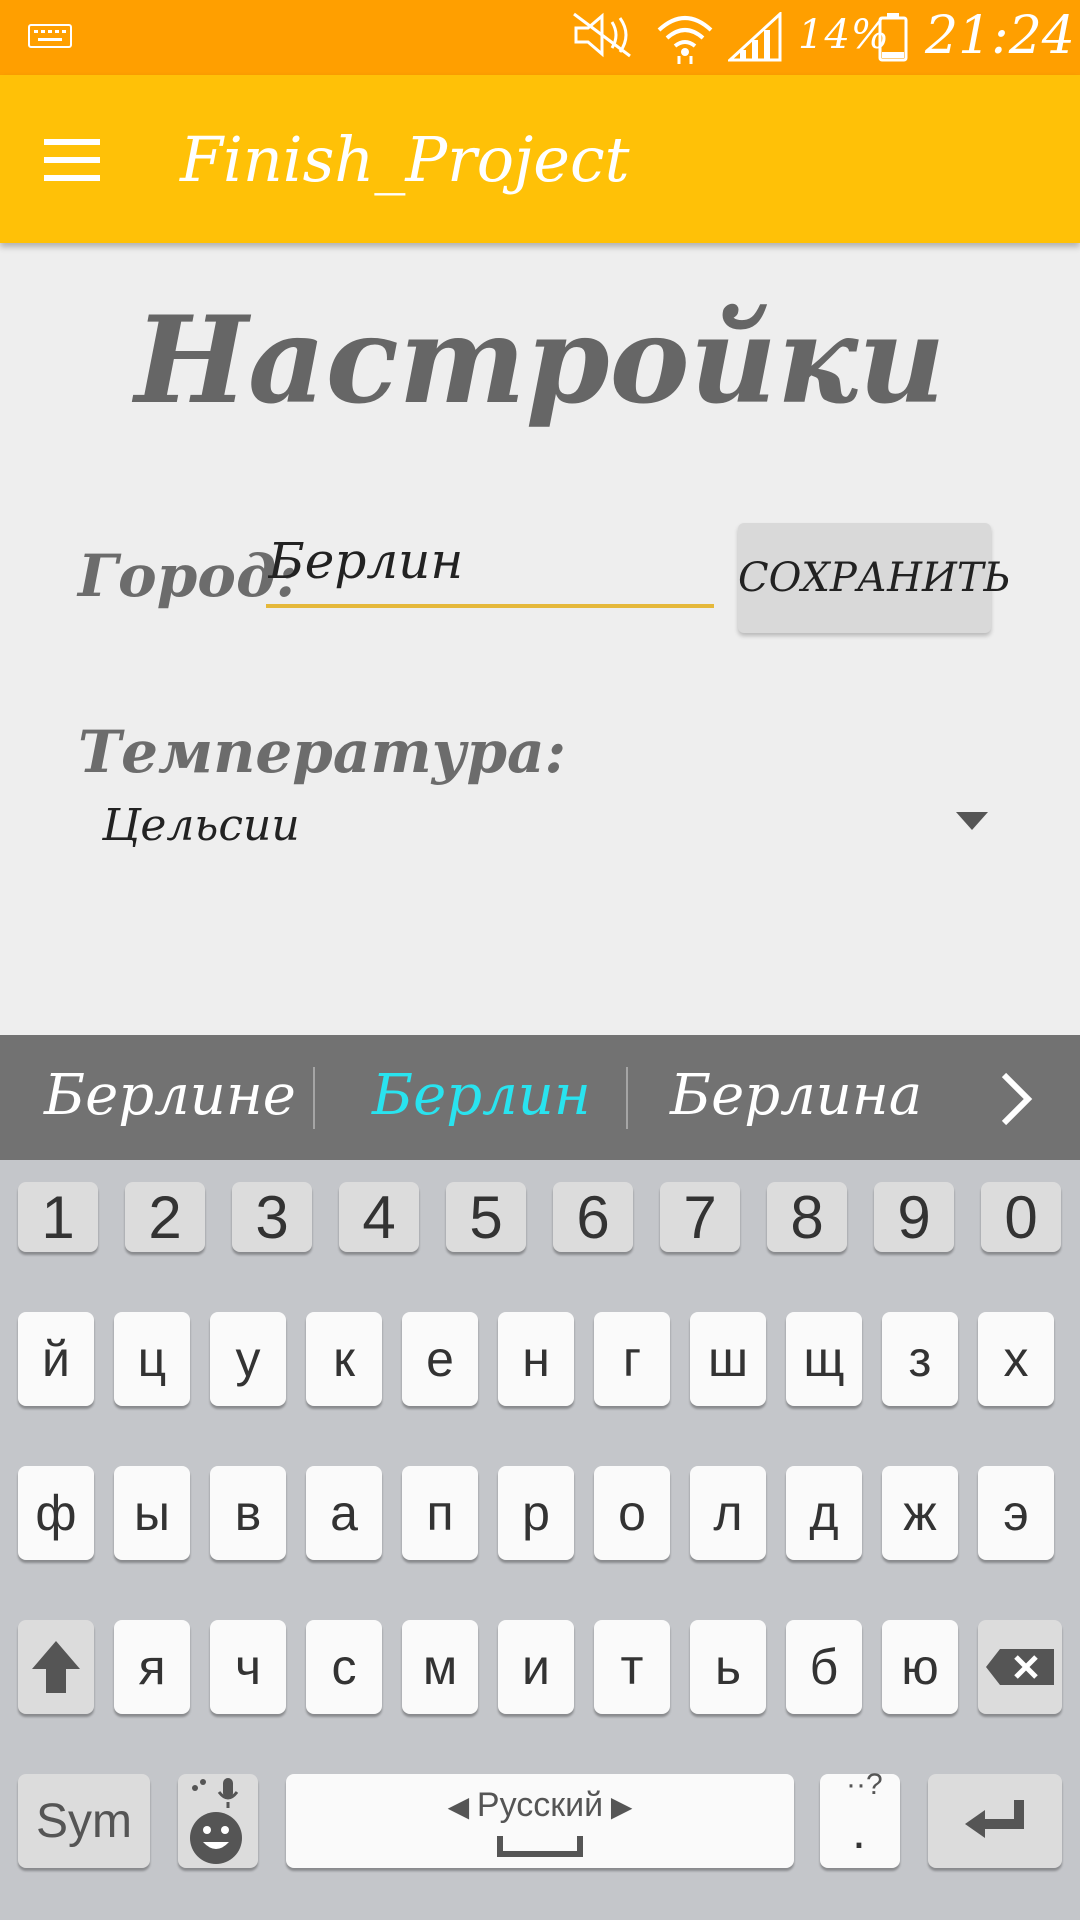  What do you see at coordinates (152, 1513) in the screenshot?
I see `key-letter: ы` at bounding box center [152, 1513].